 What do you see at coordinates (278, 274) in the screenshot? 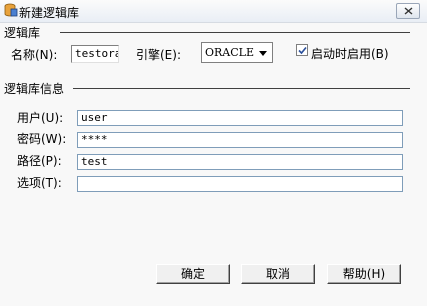
I see `cancel-button: 取消` at bounding box center [278, 274].